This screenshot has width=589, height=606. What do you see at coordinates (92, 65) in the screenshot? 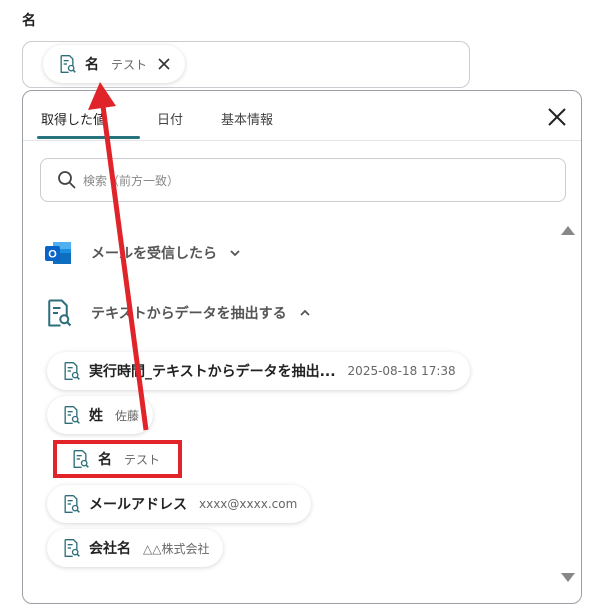
I see `chip-name: 名` at bounding box center [92, 65].